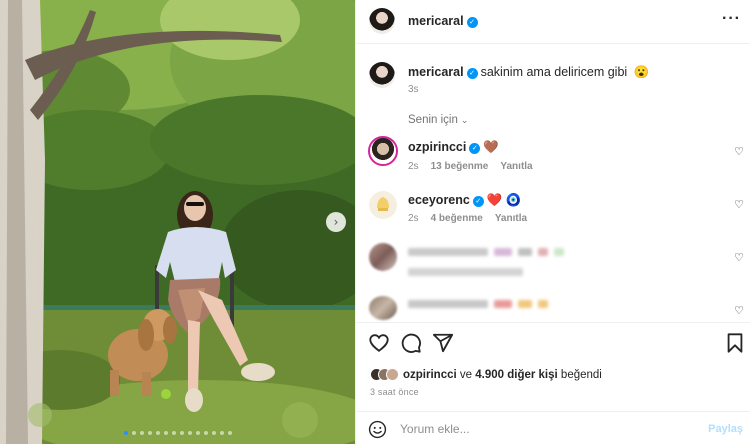  I want to click on author-username: mericaral ✓, so click(443, 21).